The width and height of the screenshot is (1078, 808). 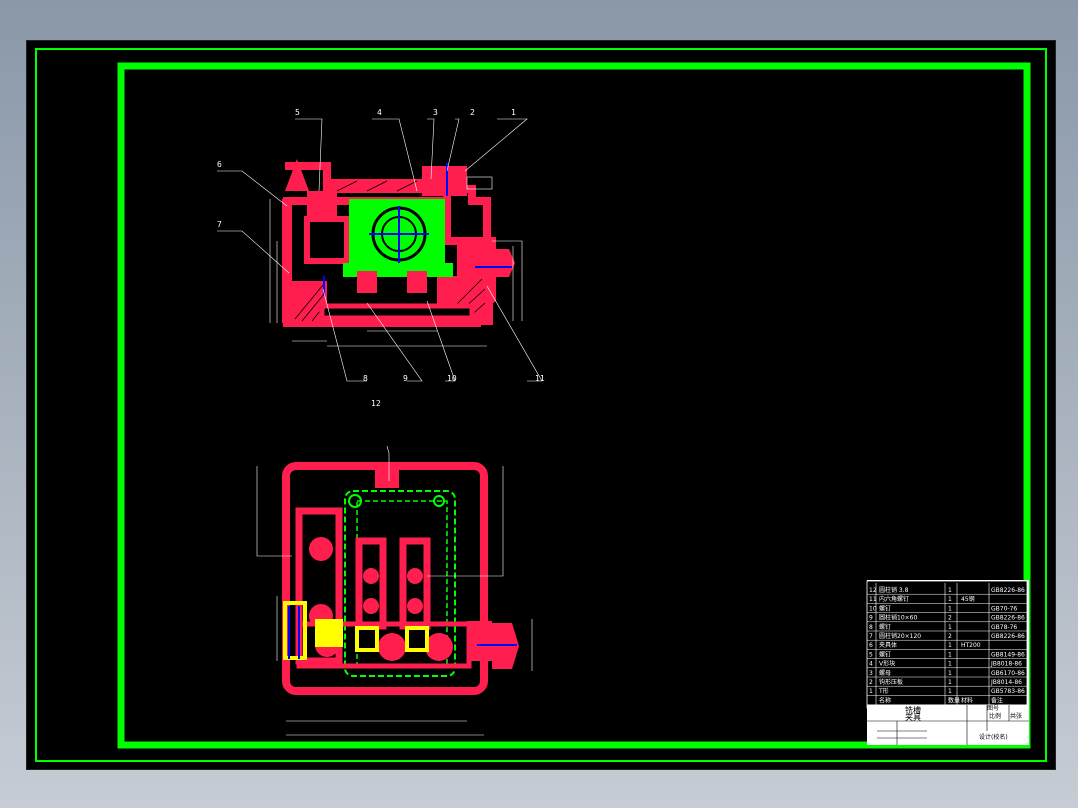 What do you see at coordinates (871, 627) in the screenshot?
I see `parts-cell-no: 8` at bounding box center [871, 627].